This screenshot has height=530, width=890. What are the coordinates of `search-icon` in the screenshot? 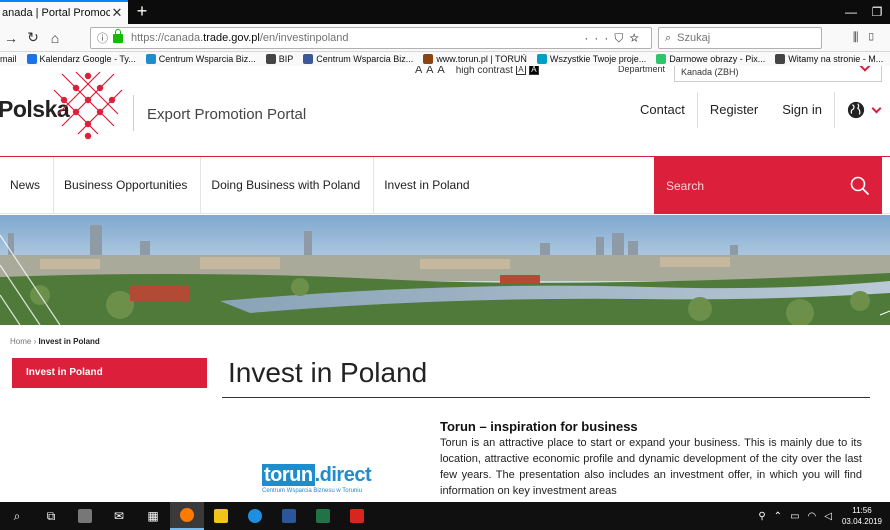 It's located at (860, 186).